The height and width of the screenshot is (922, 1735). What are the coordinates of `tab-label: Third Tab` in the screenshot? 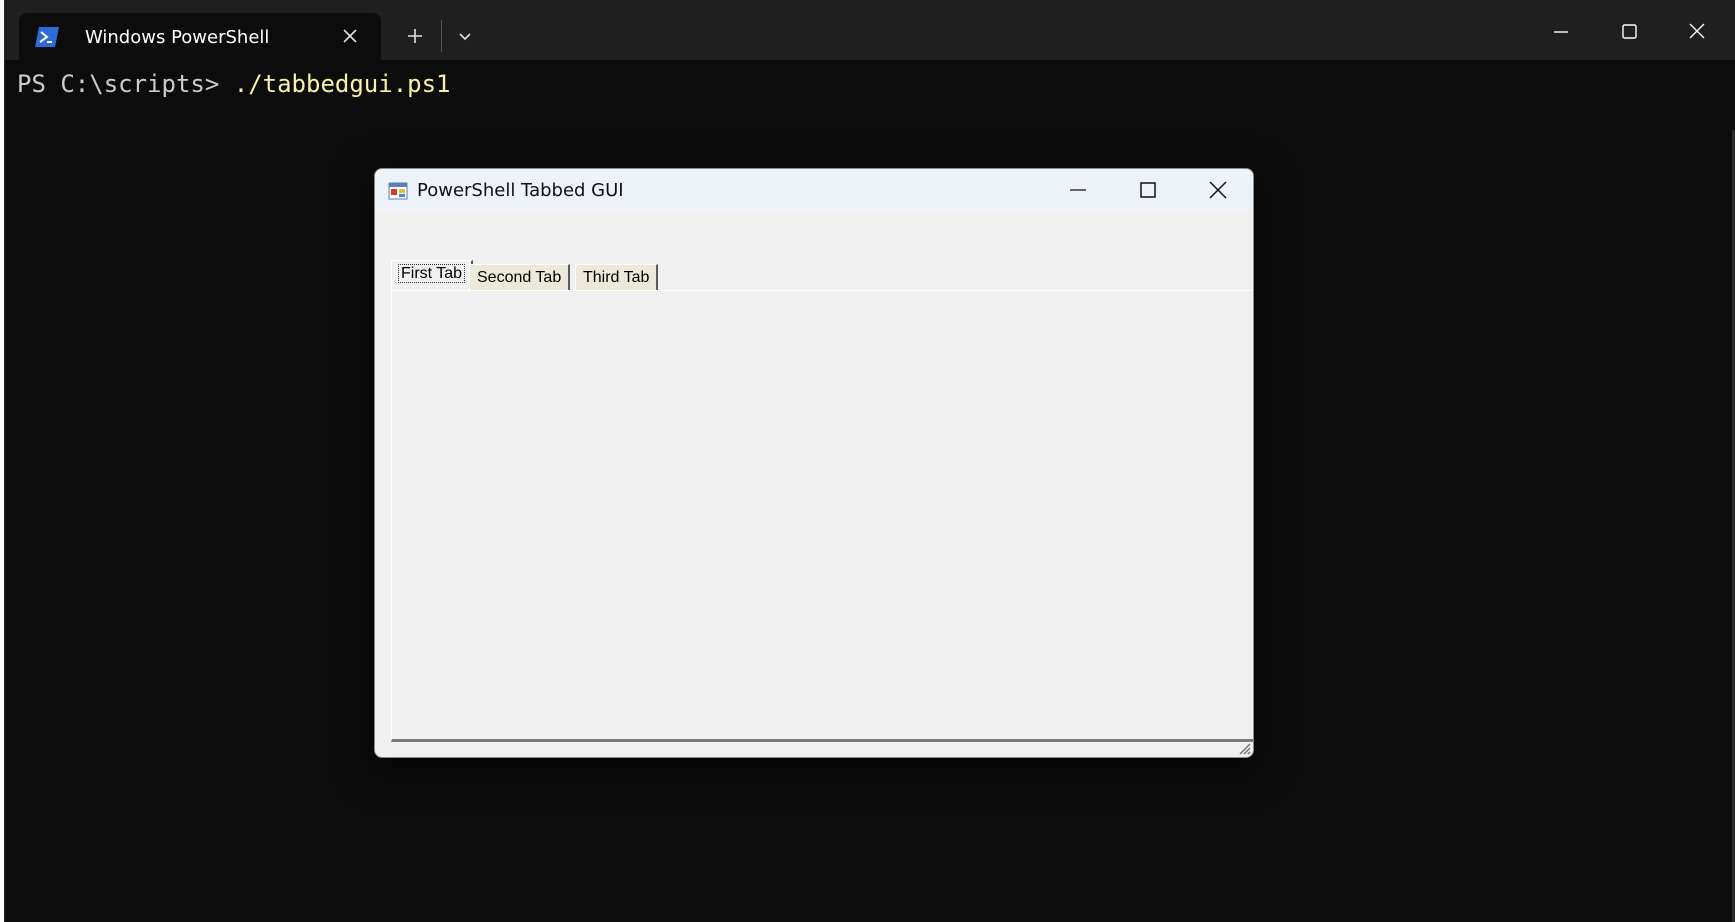 It's located at (616, 277).